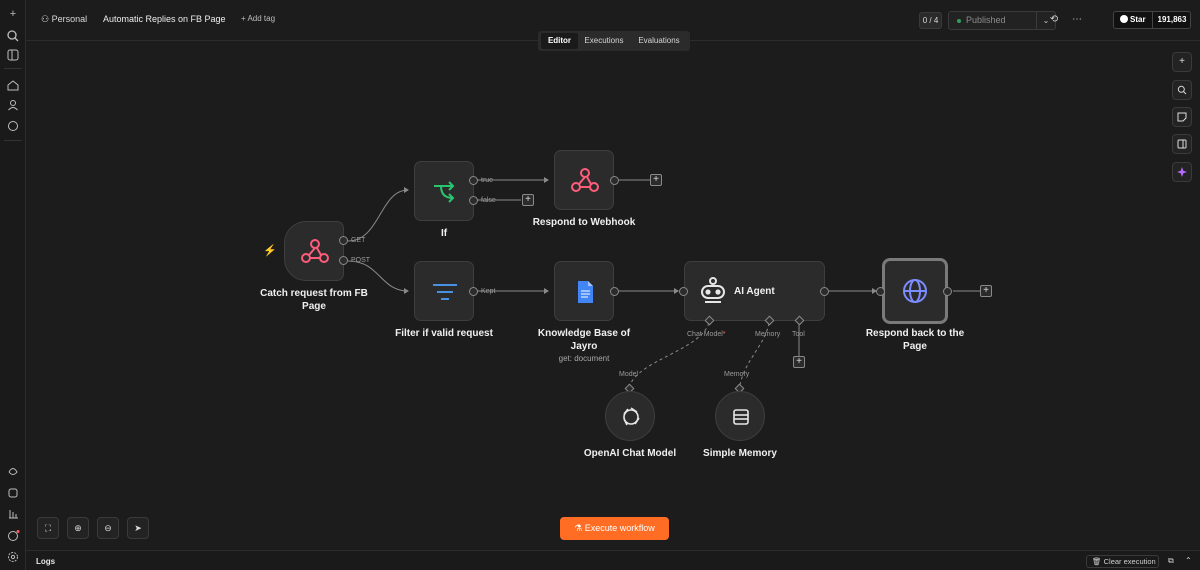 Image resolution: width=1200 pixels, height=570 pixels. What do you see at coordinates (629, 374) in the screenshot?
I see `port-label-model: Model` at bounding box center [629, 374].